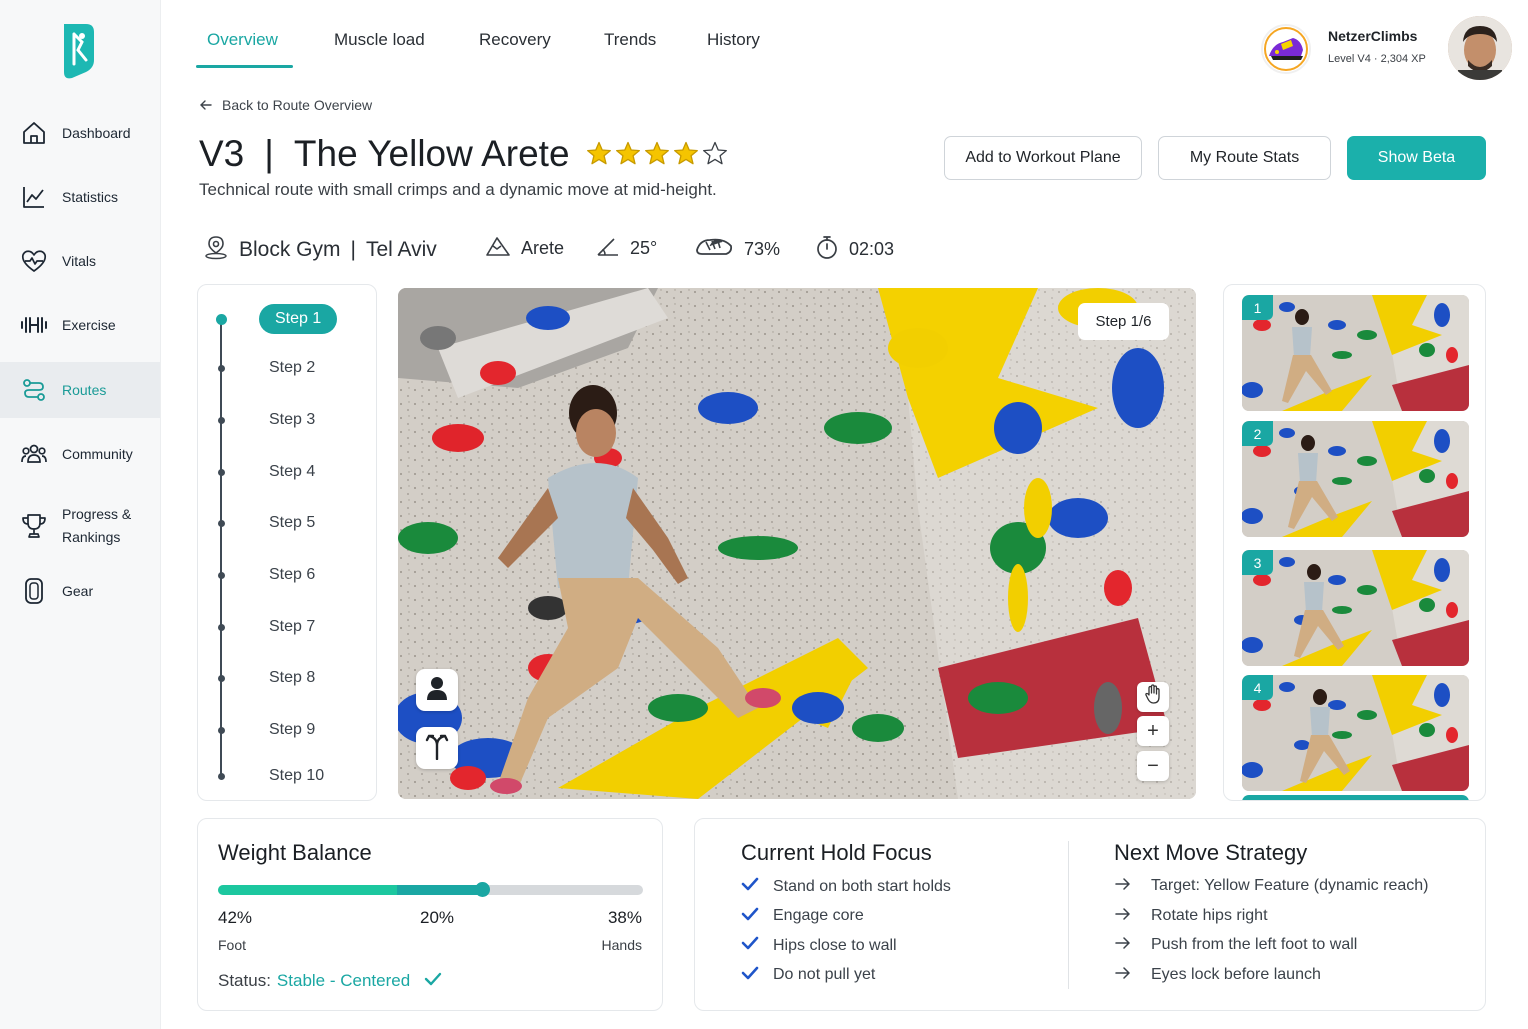 The width and height of the screenshot is (1528, 1029). I want to click on tab-history: History, so click(733, 40).